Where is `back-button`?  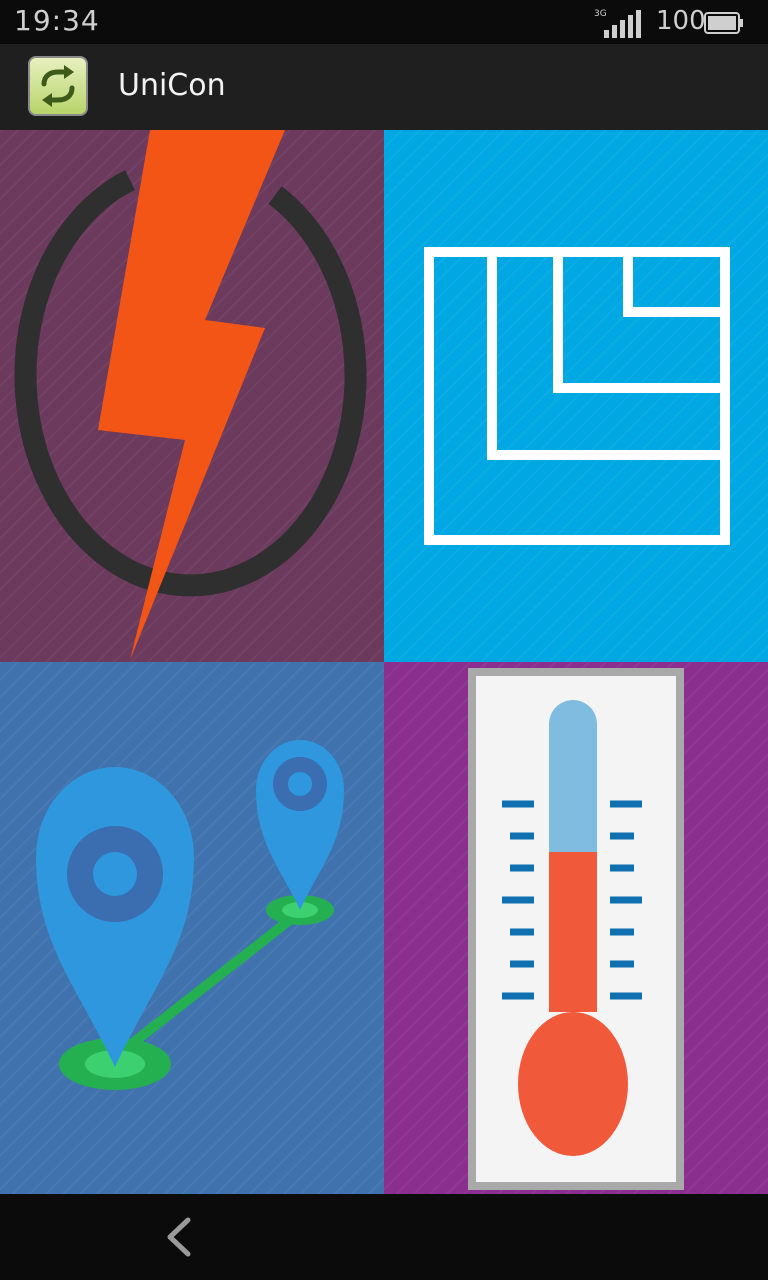
back-button is located at coordinates (180, 1237).